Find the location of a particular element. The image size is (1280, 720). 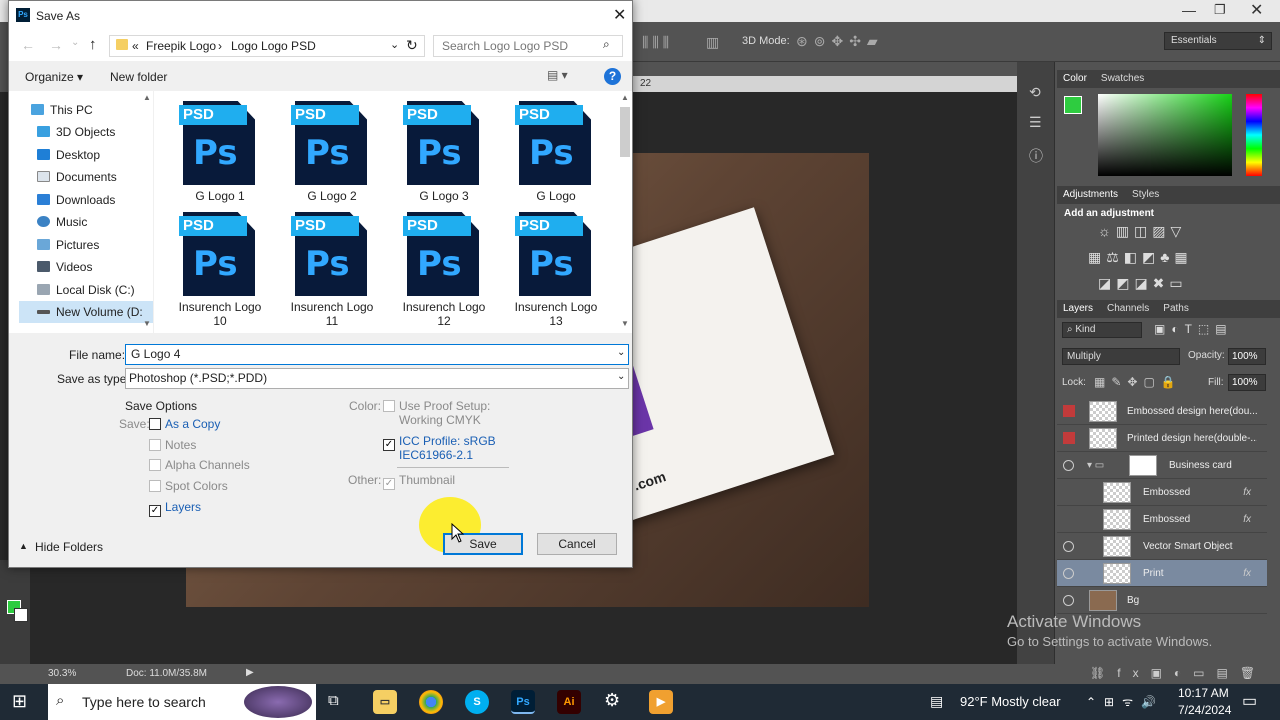

notifications-icon: ▭ is located at coordinates (1249, 701).